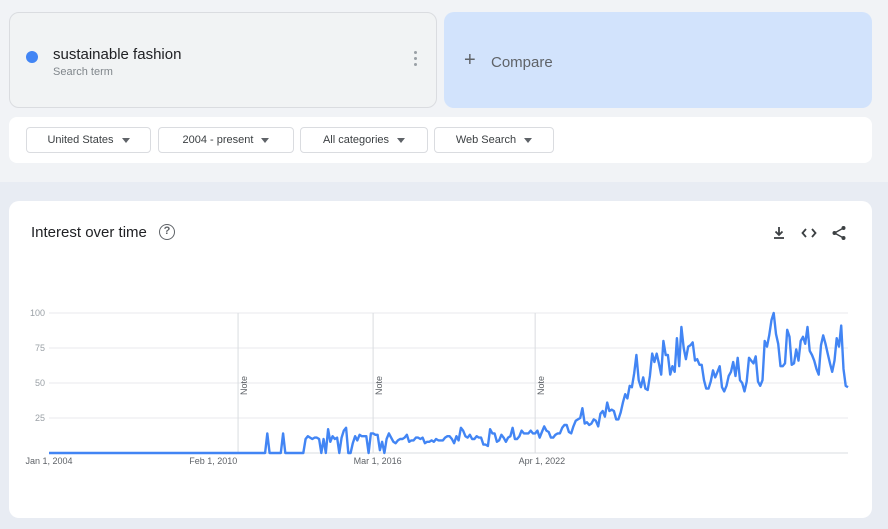 Image resolution: width=888 pixels, height=529 pixels. What do you see at coordinates (213, 461) in the screenshot?
I see `x-tick-label: Feb 1, 2010` at bounding box center [213, 461].